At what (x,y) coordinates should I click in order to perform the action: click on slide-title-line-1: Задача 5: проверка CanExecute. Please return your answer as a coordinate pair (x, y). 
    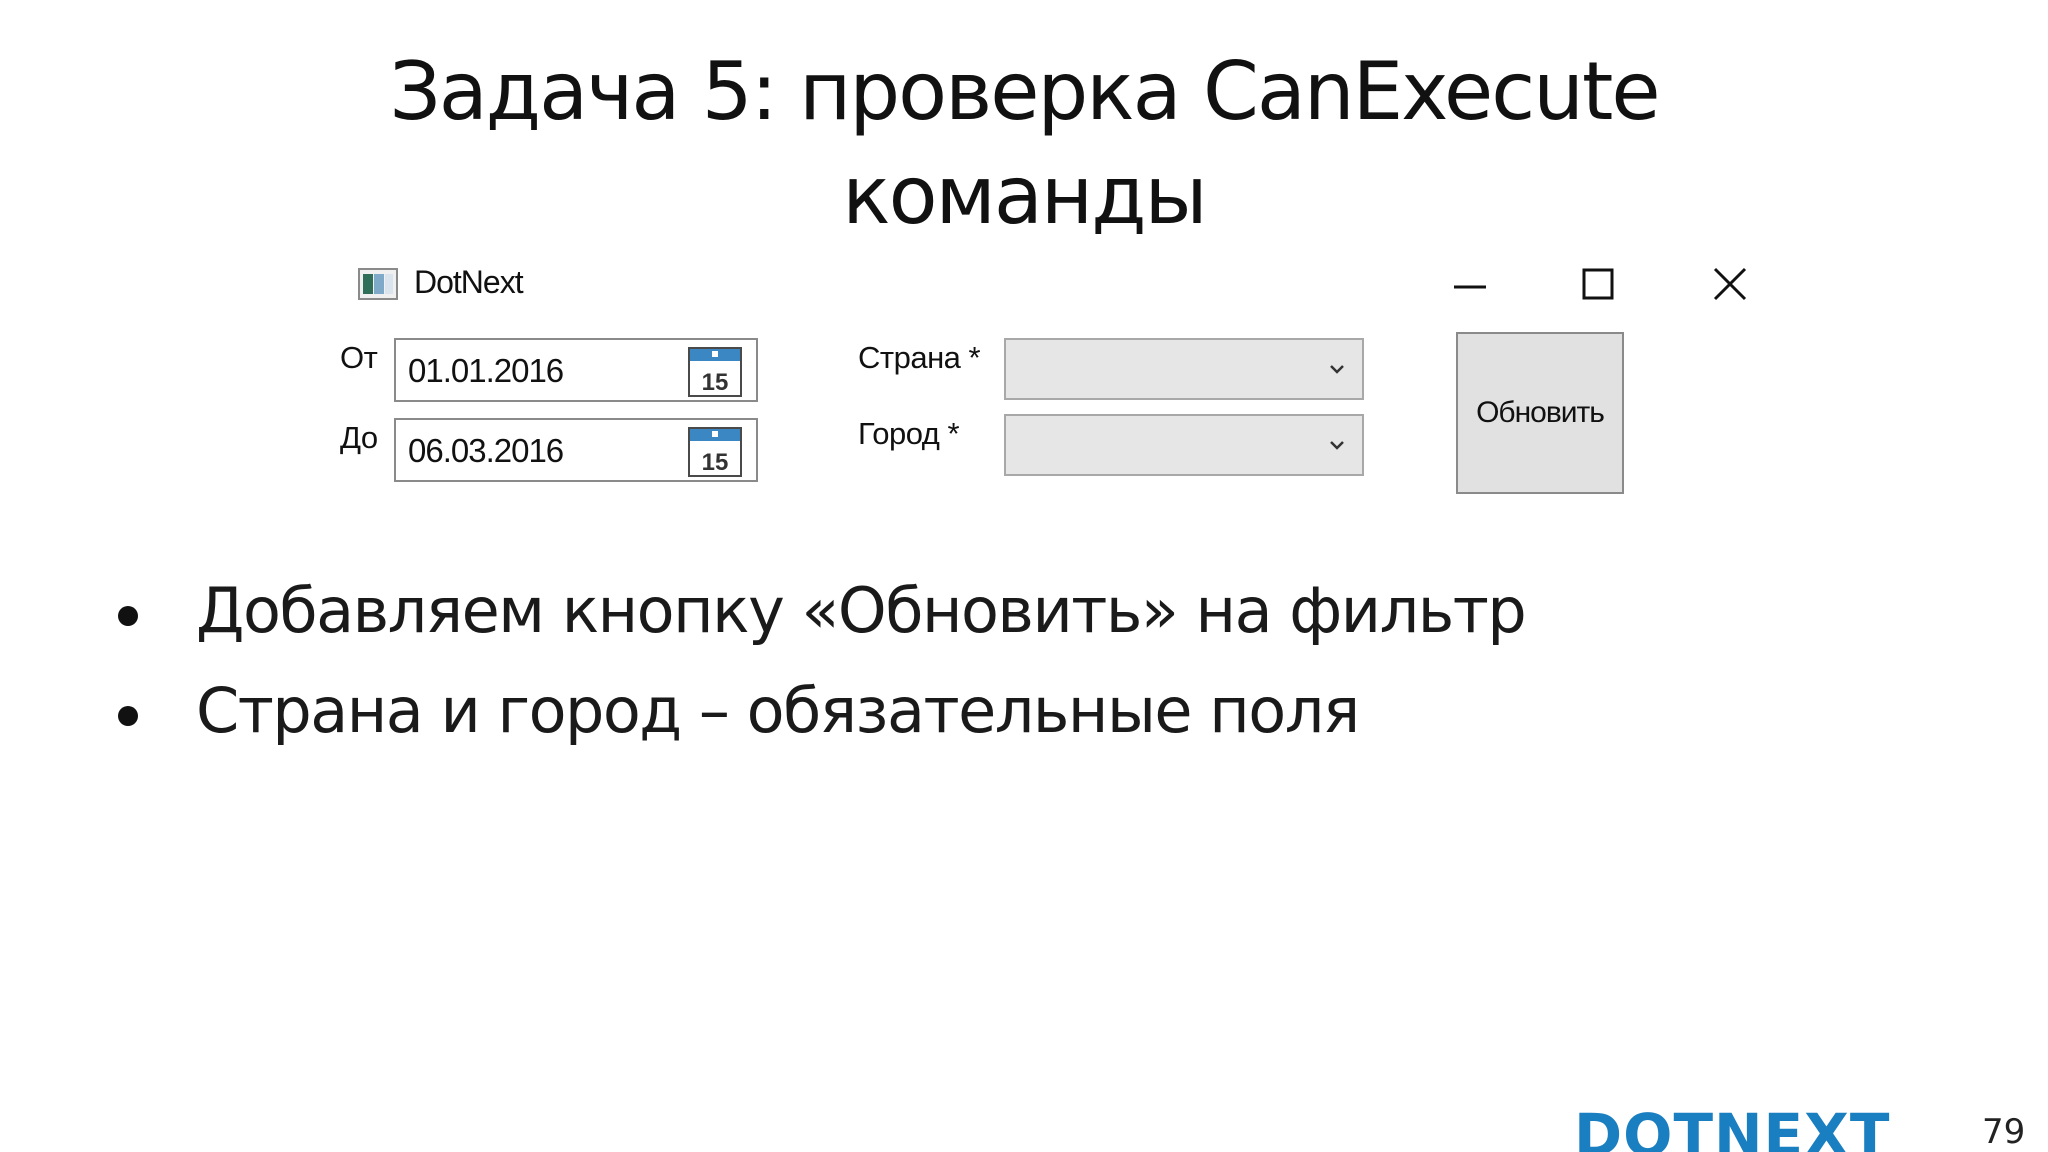
    Looking at the image, I should click on (1024, 91).